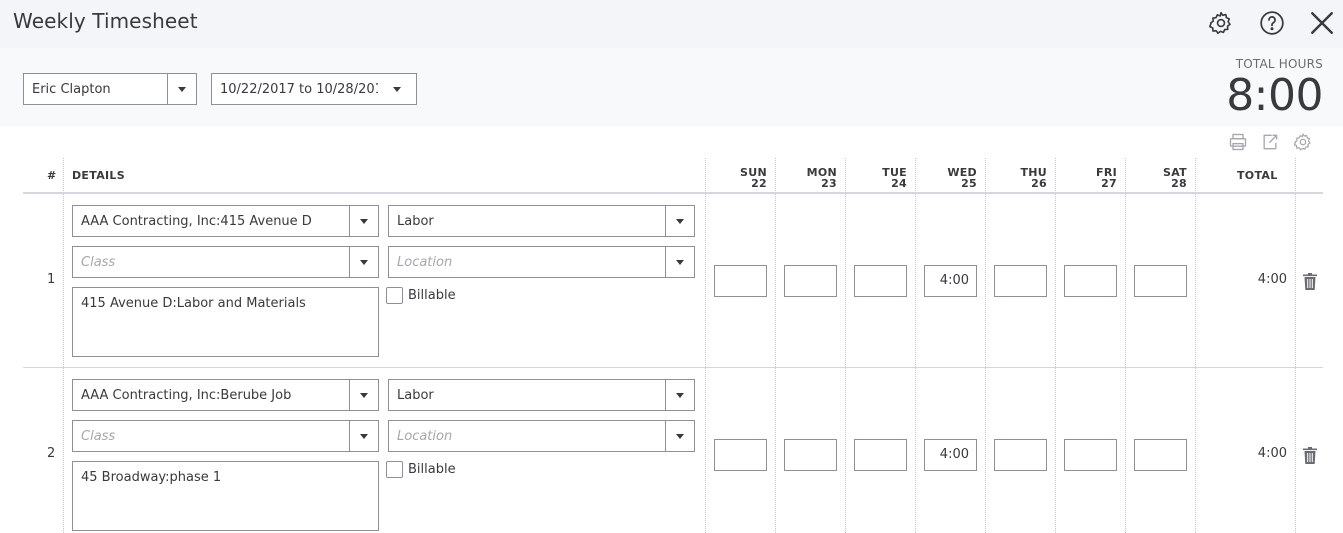 Image resolution: width=1343 pixels, height=533 pixels. I want to click on column-header-fri: FRI 27, so click(1106, 178).